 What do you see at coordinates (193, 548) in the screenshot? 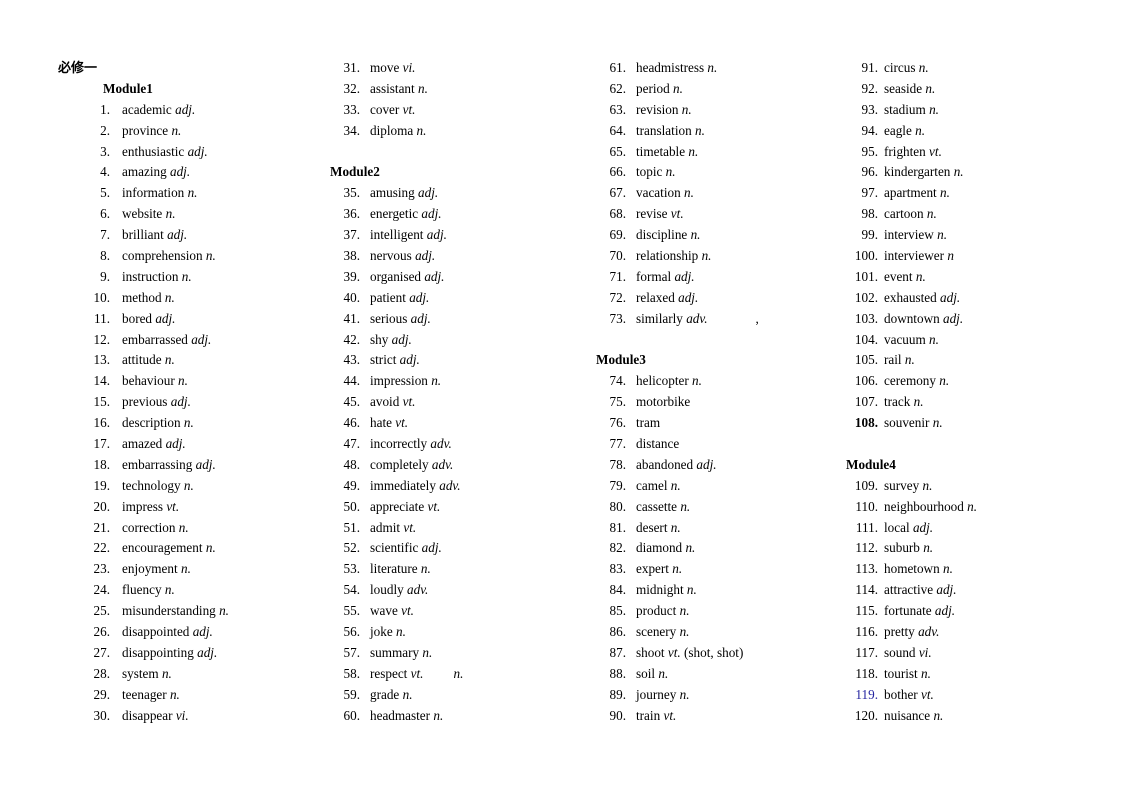
I see `vocabulary-item: 22. encouragement n.` at bounding box center [193, 548].